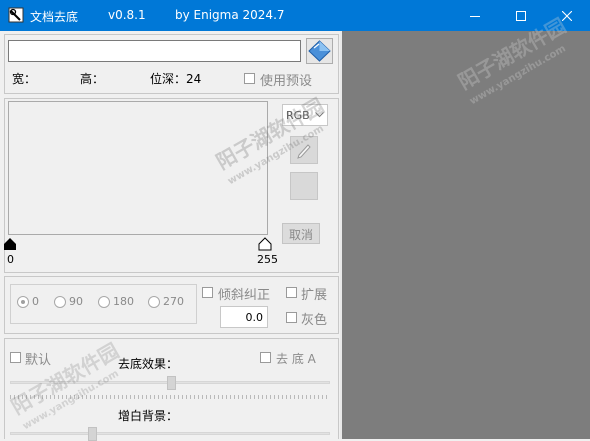 This screenshot has width=590, height=441. Describe the element at coordinates (265, 244) in the screenshot. I see `white-point-slider` at that location.